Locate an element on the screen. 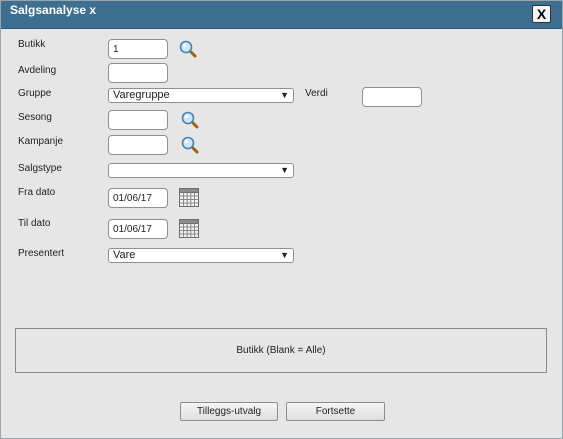 The image size is (563, 439). verdi-label: Verdi is located at coordinates (316, 93).